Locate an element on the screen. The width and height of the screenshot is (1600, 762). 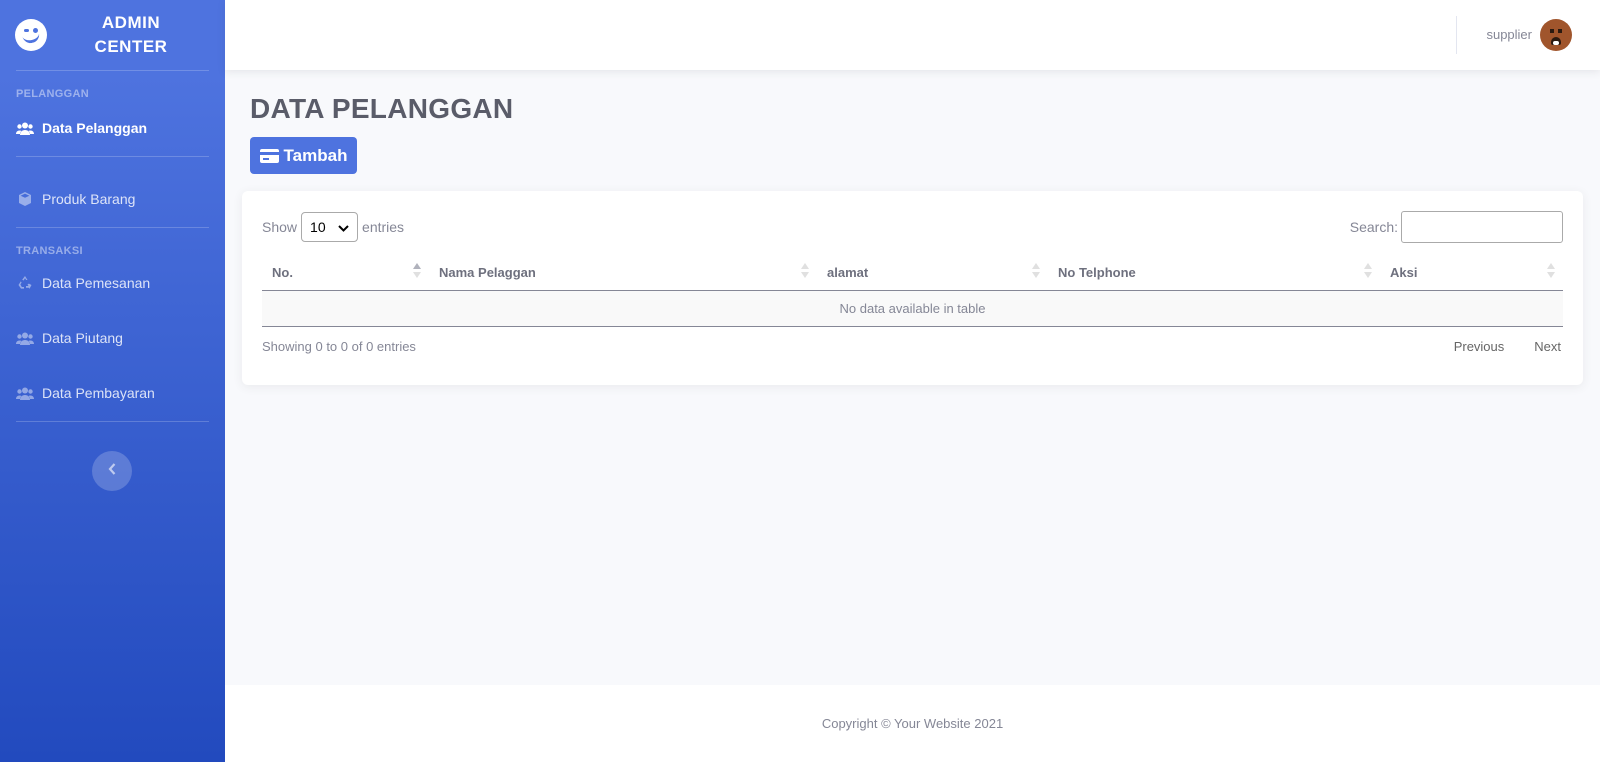
brand-text: ADMIN CENTER is located at coordinates (136, 35).